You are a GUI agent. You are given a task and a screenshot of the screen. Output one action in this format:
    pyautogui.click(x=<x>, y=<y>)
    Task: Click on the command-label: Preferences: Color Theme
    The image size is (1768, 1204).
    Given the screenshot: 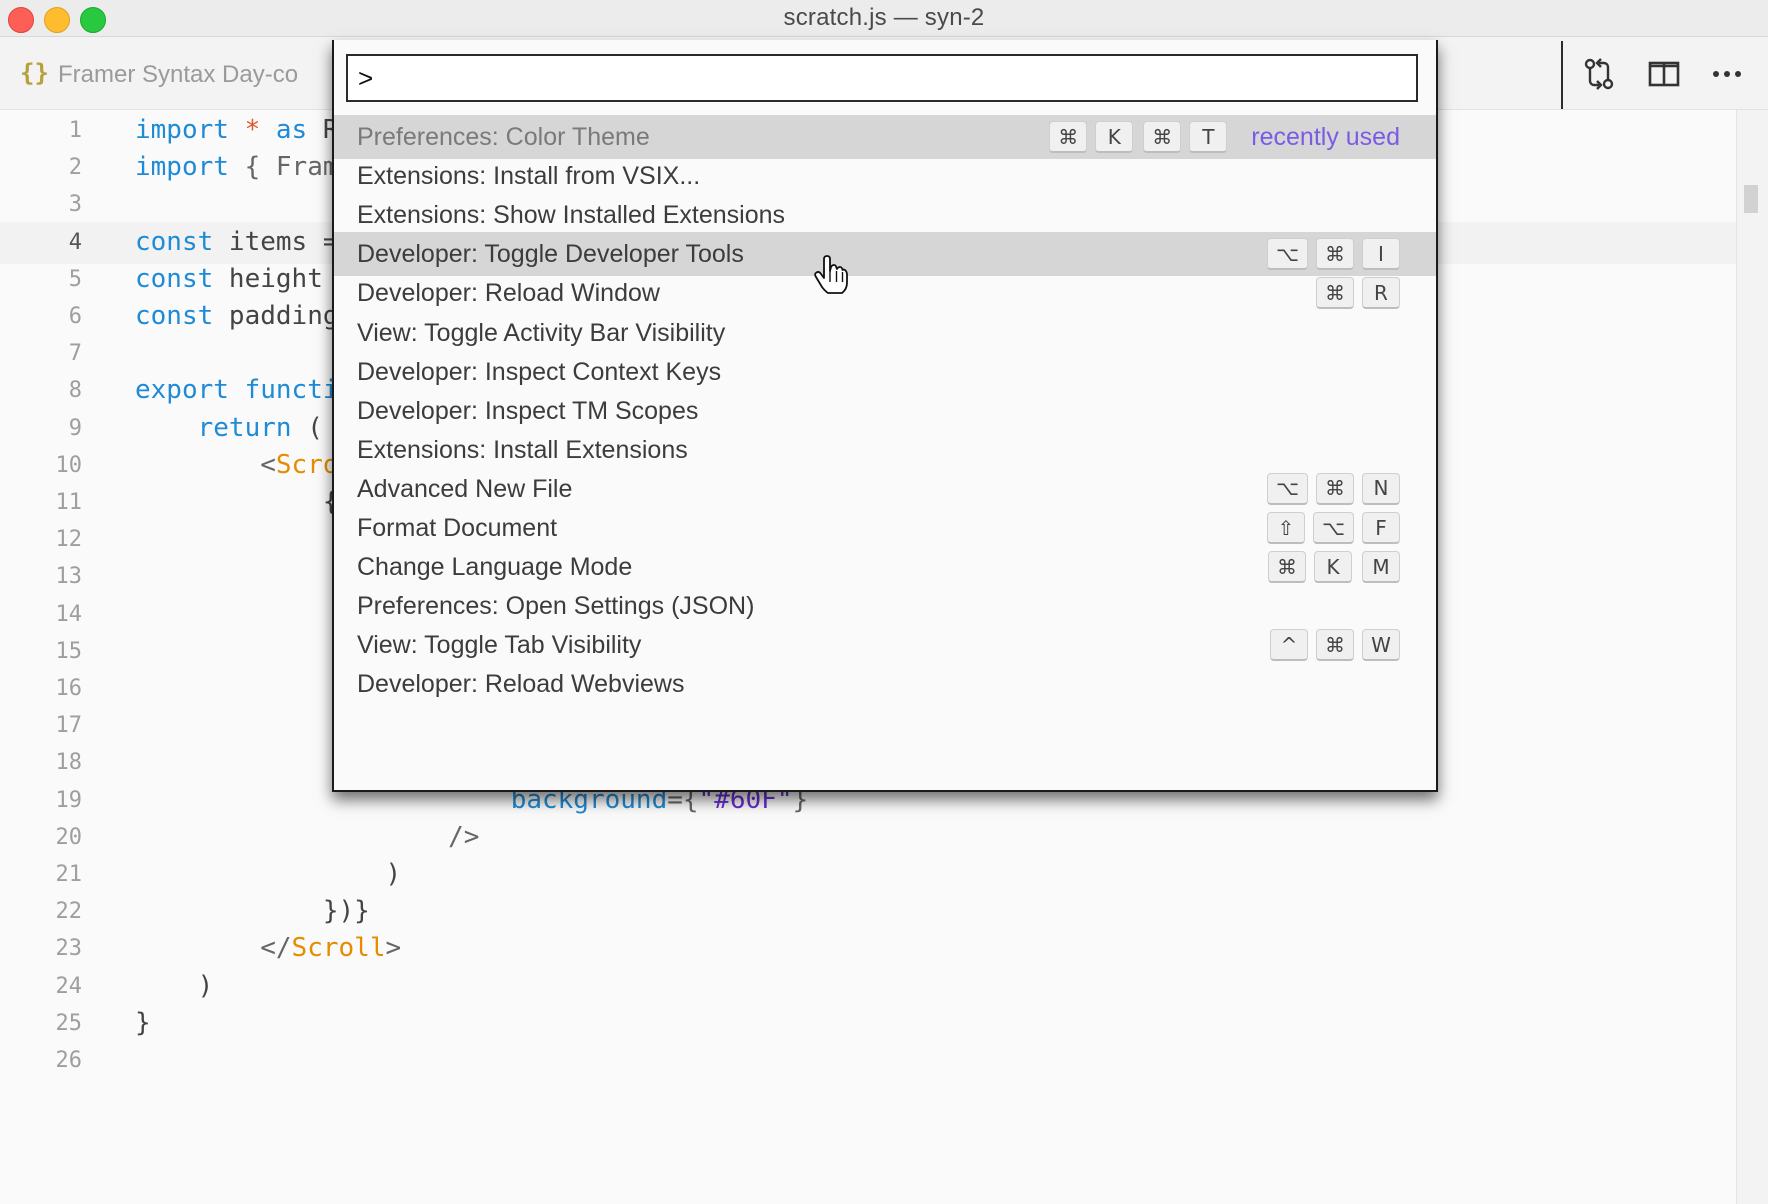 What is the action you would take?
    pyautogui.click(x=503, y=137)
    